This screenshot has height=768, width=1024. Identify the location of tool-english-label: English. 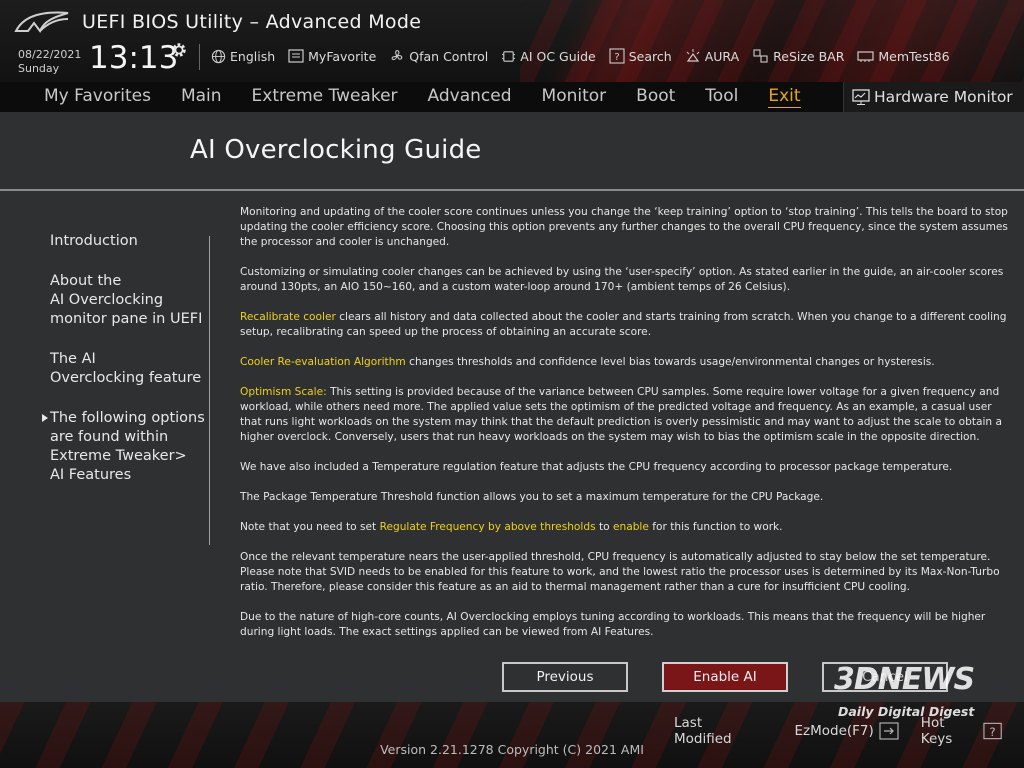
(253, 56).